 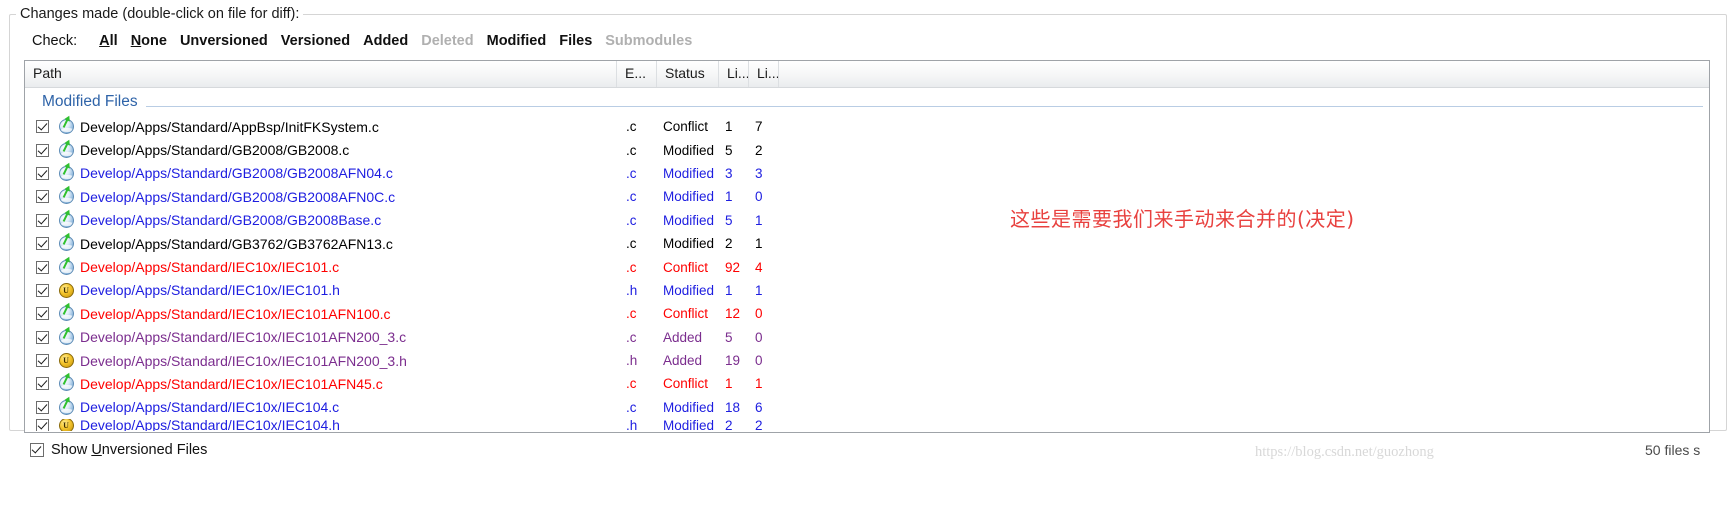 I want to click on group-header-modified-files: Modified Files, so click(x=867, y=101).